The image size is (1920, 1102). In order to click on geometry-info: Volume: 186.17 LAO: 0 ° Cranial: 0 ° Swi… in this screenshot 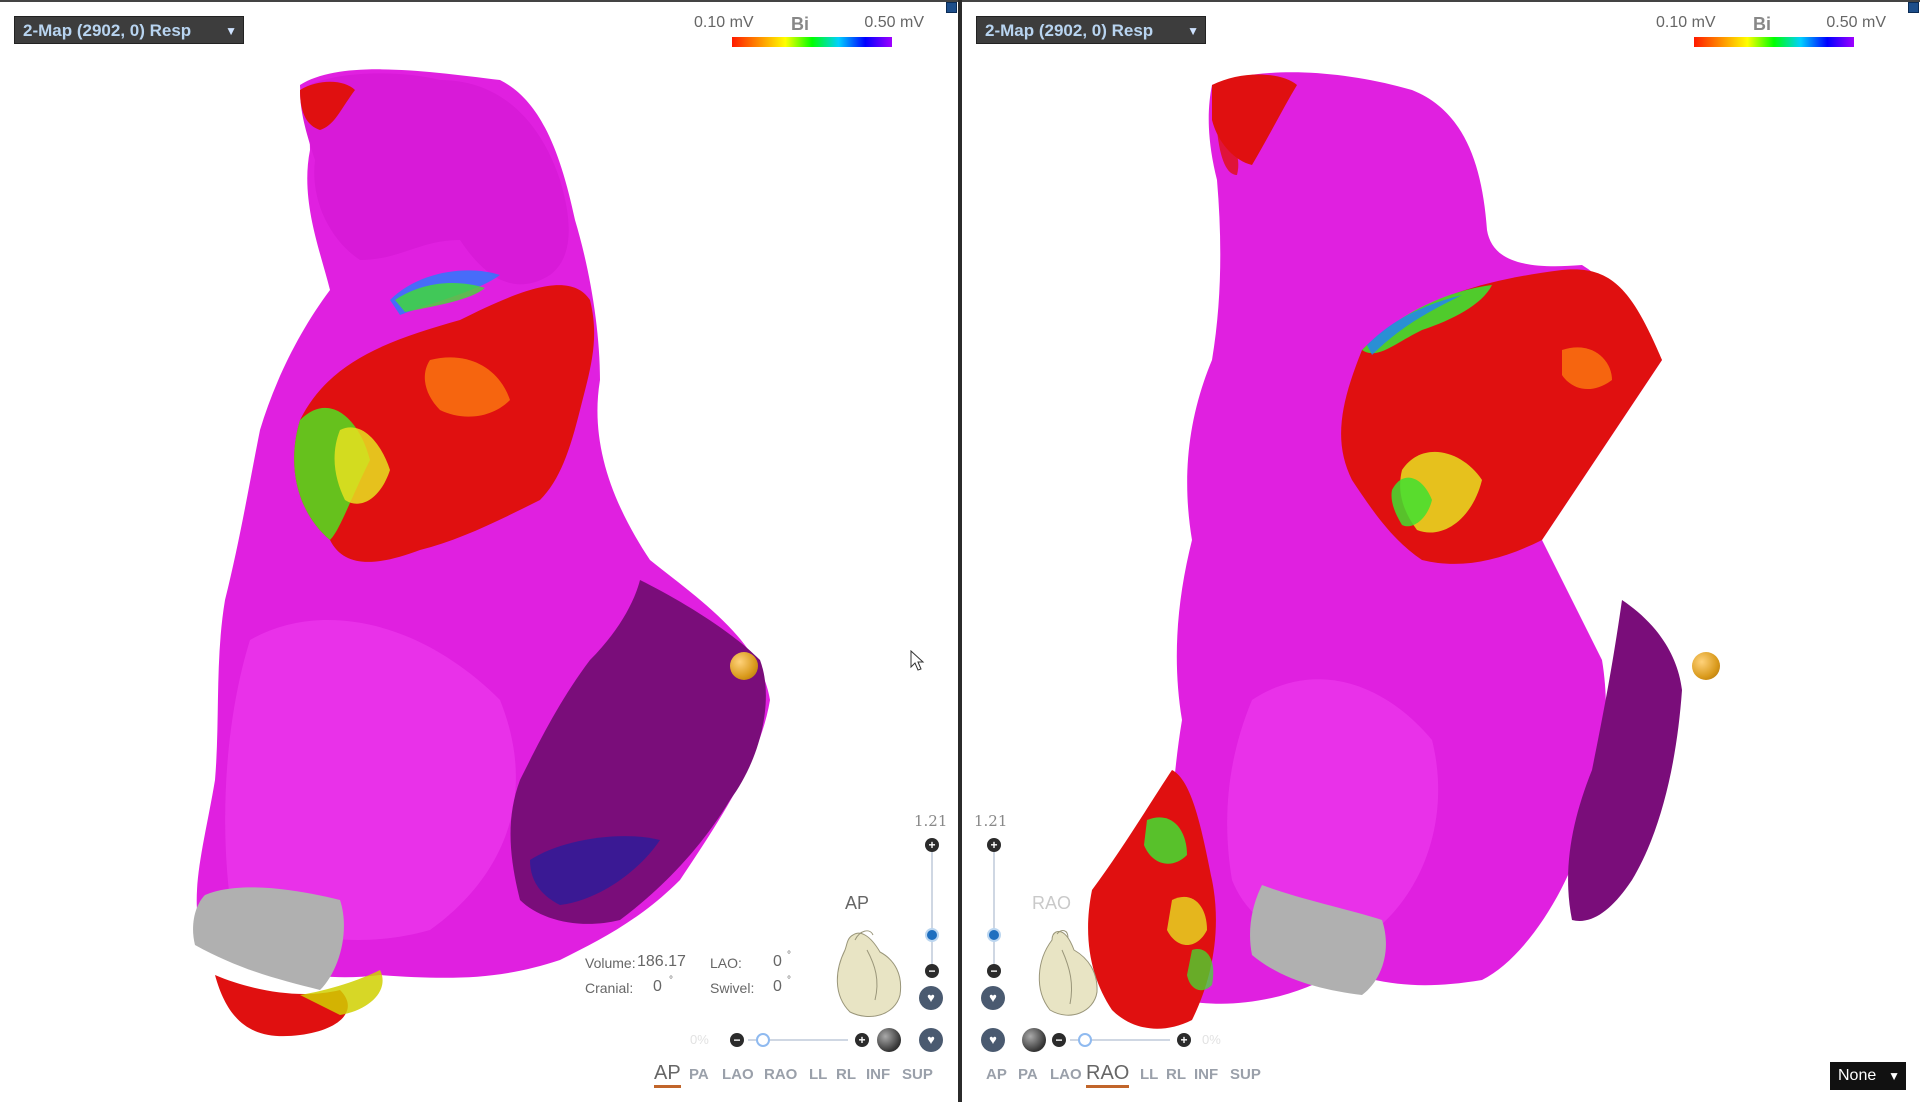, I will do `click(700, 976)`.